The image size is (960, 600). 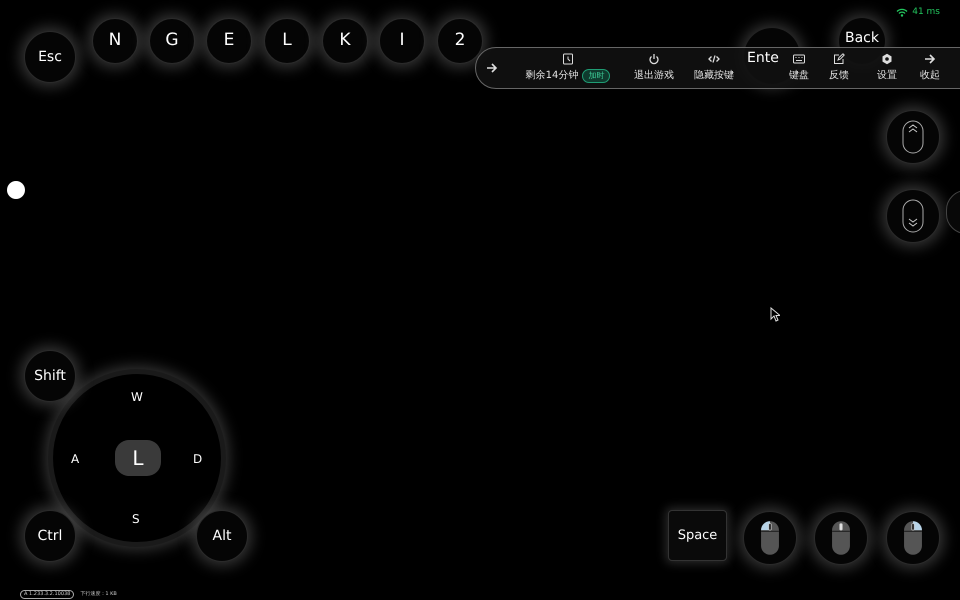 I want to click on toolbar-button: 反馈, so click(x=839, y=68).